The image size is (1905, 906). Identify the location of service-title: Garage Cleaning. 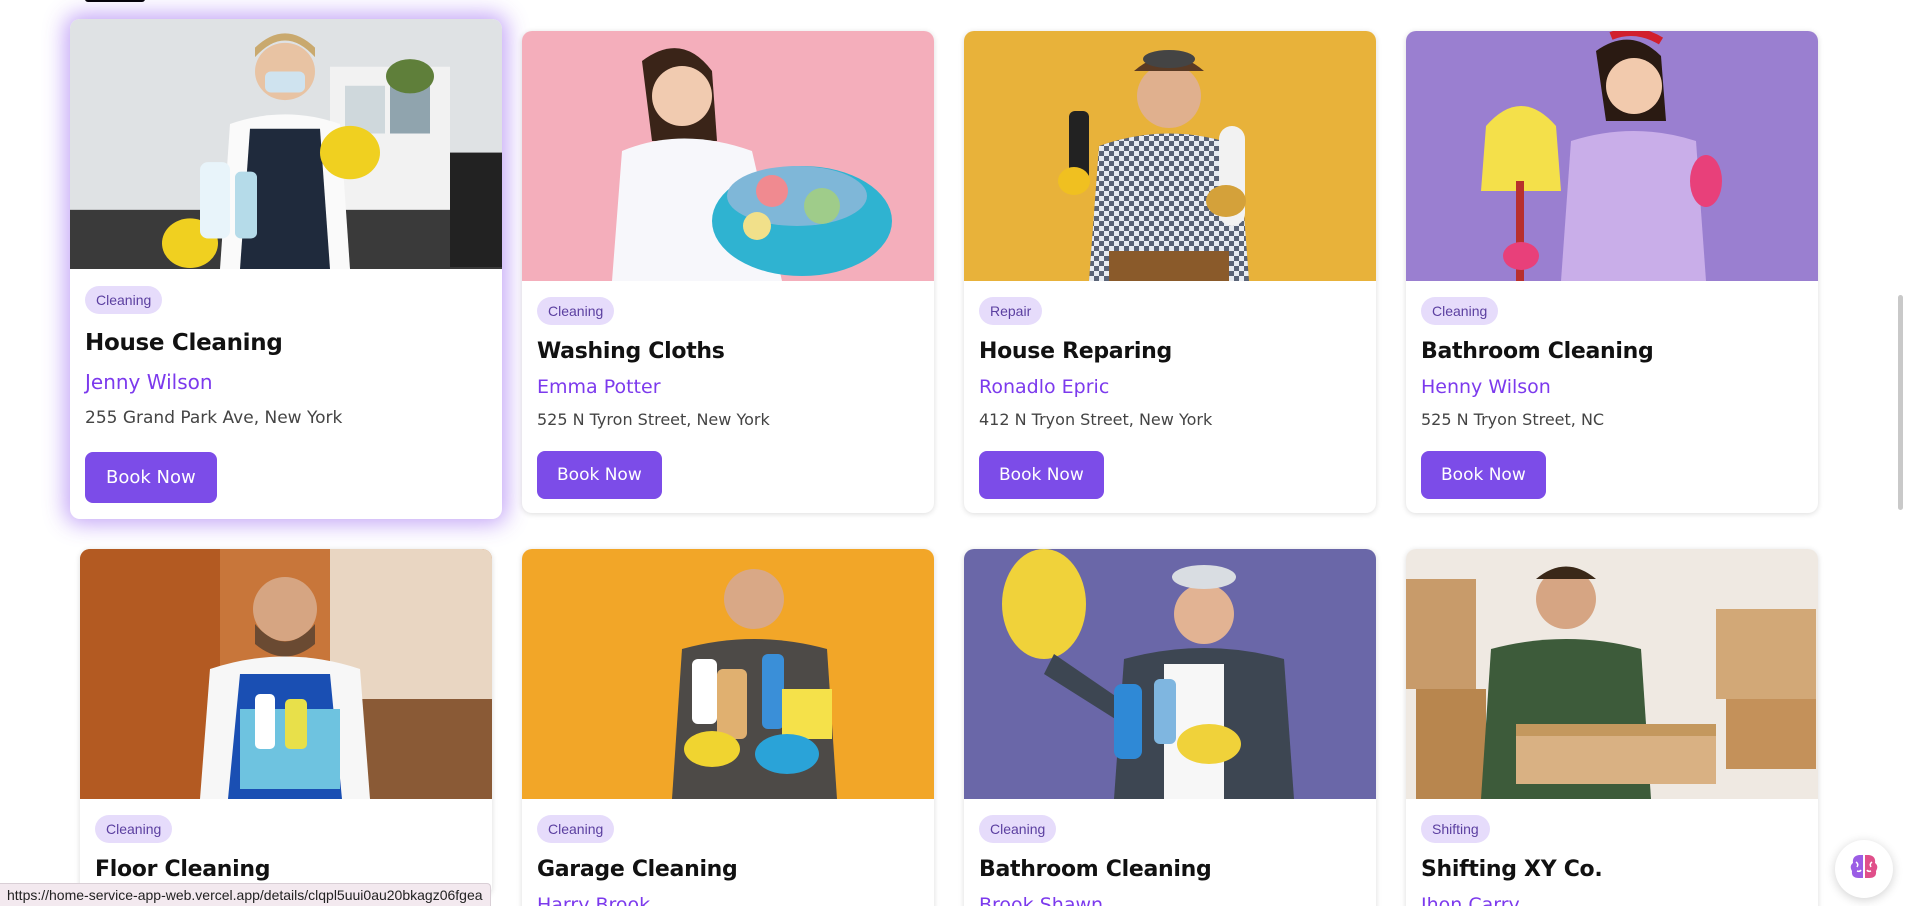
(637, 869).